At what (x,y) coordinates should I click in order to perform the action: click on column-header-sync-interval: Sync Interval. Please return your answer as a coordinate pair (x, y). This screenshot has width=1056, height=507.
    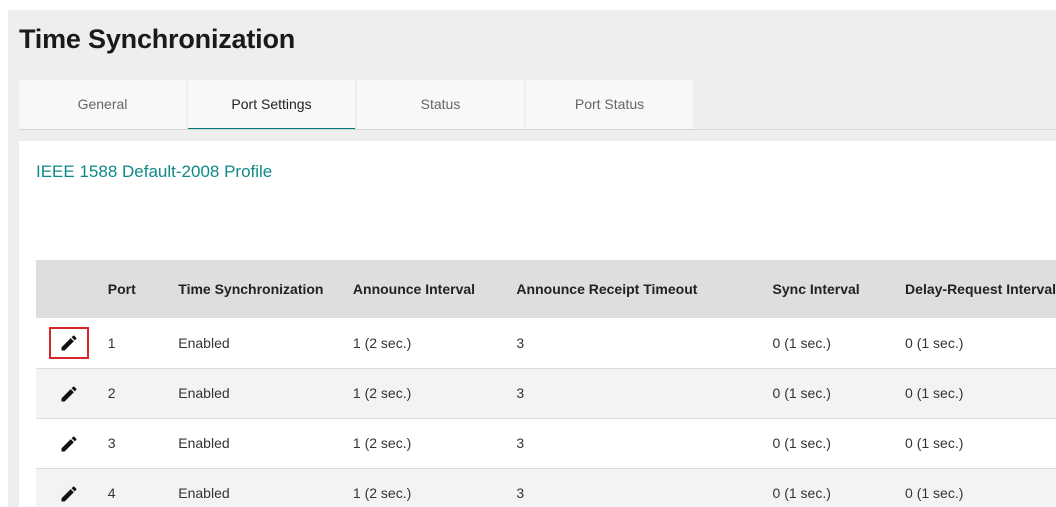
    Looking at the image, I should click on (816, 289).